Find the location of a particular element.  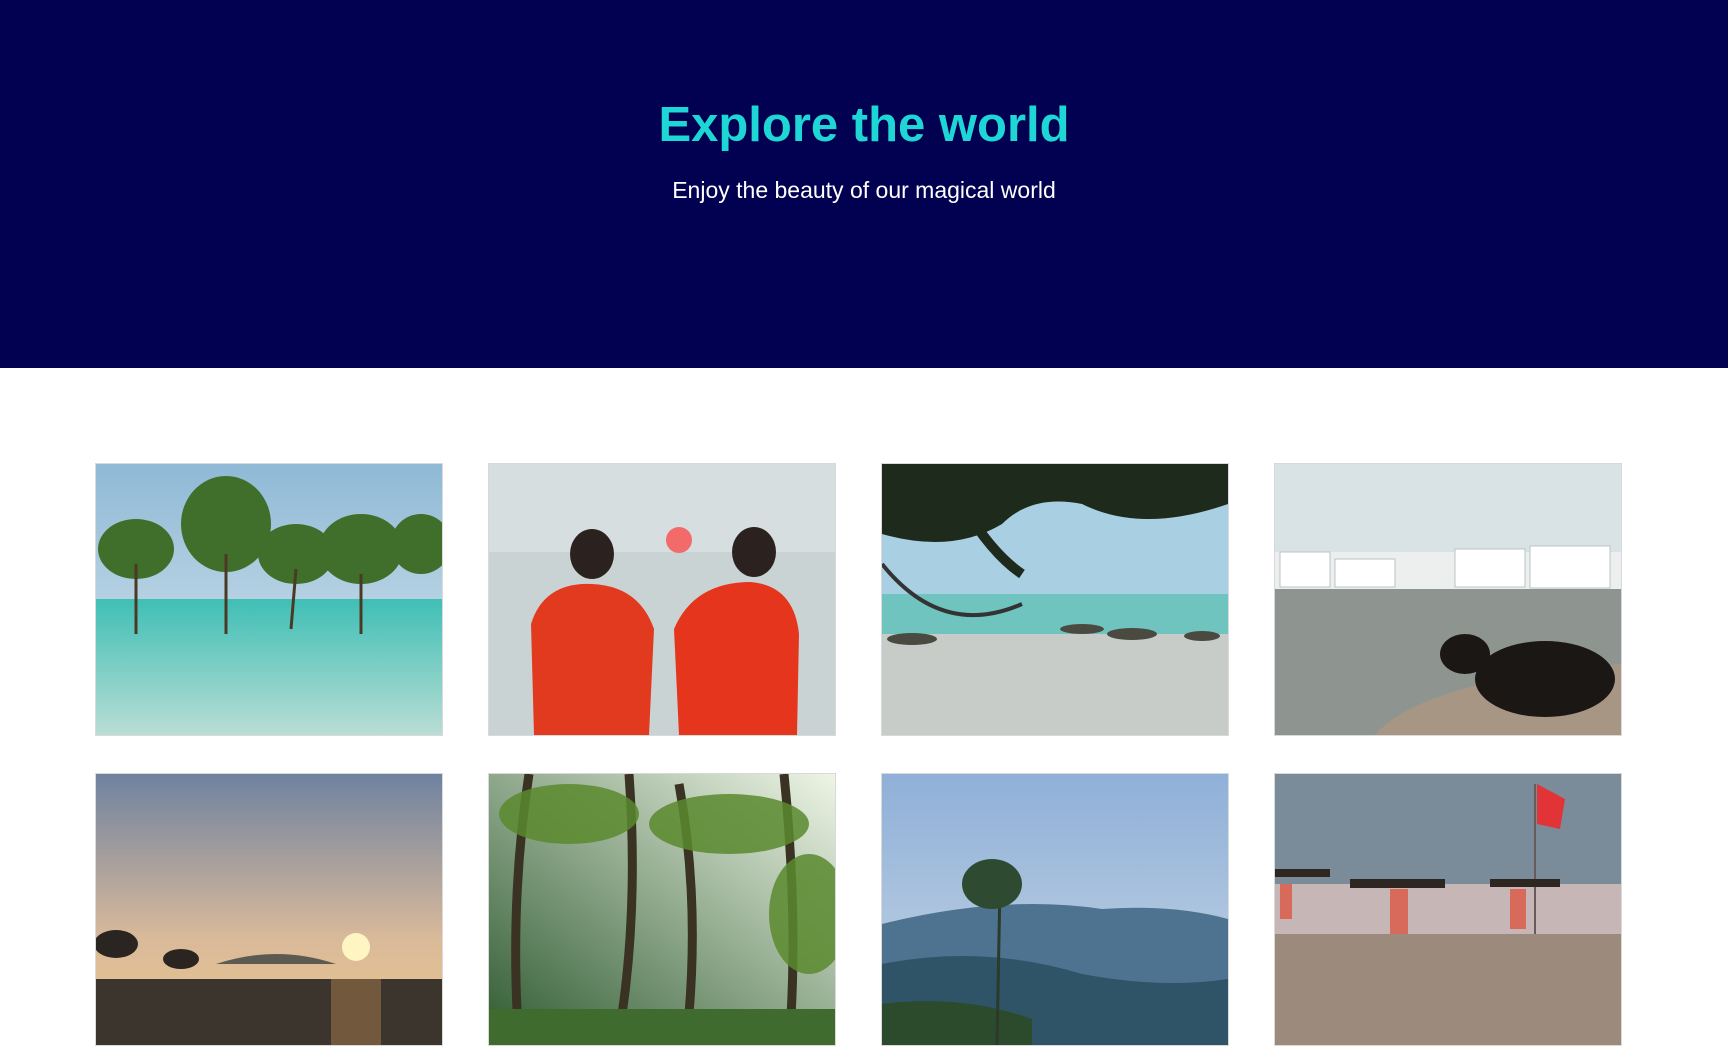

gallery-photo-women-saris is located at coordinates (662, 599).